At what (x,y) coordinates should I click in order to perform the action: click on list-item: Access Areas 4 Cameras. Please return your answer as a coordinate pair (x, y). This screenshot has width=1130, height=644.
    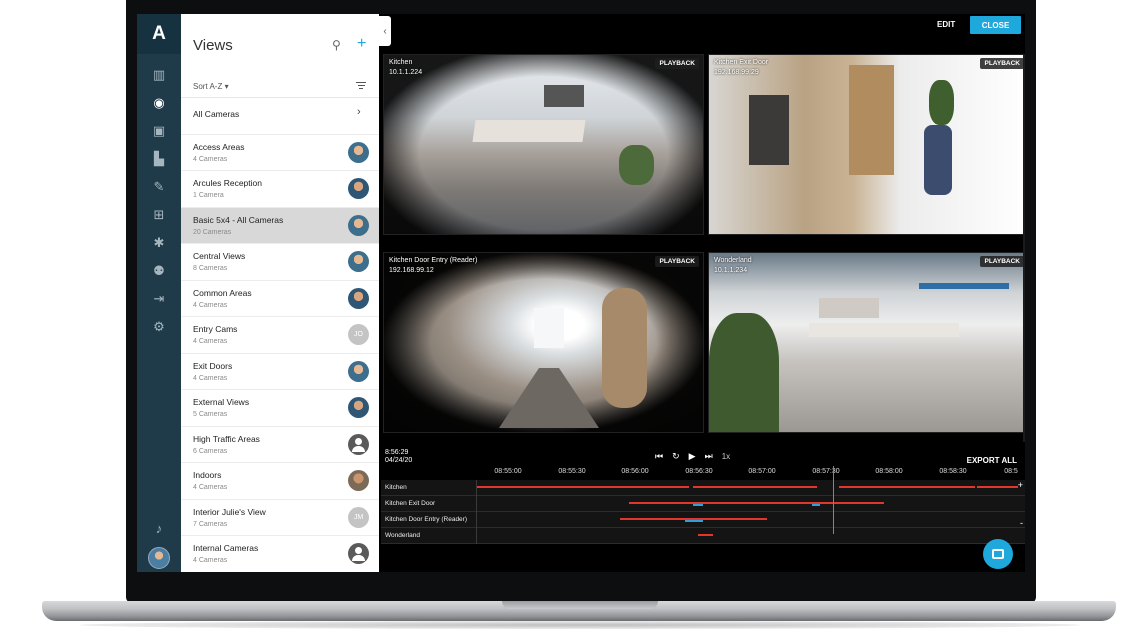
    Looking at the image, I should click on (280, 153).